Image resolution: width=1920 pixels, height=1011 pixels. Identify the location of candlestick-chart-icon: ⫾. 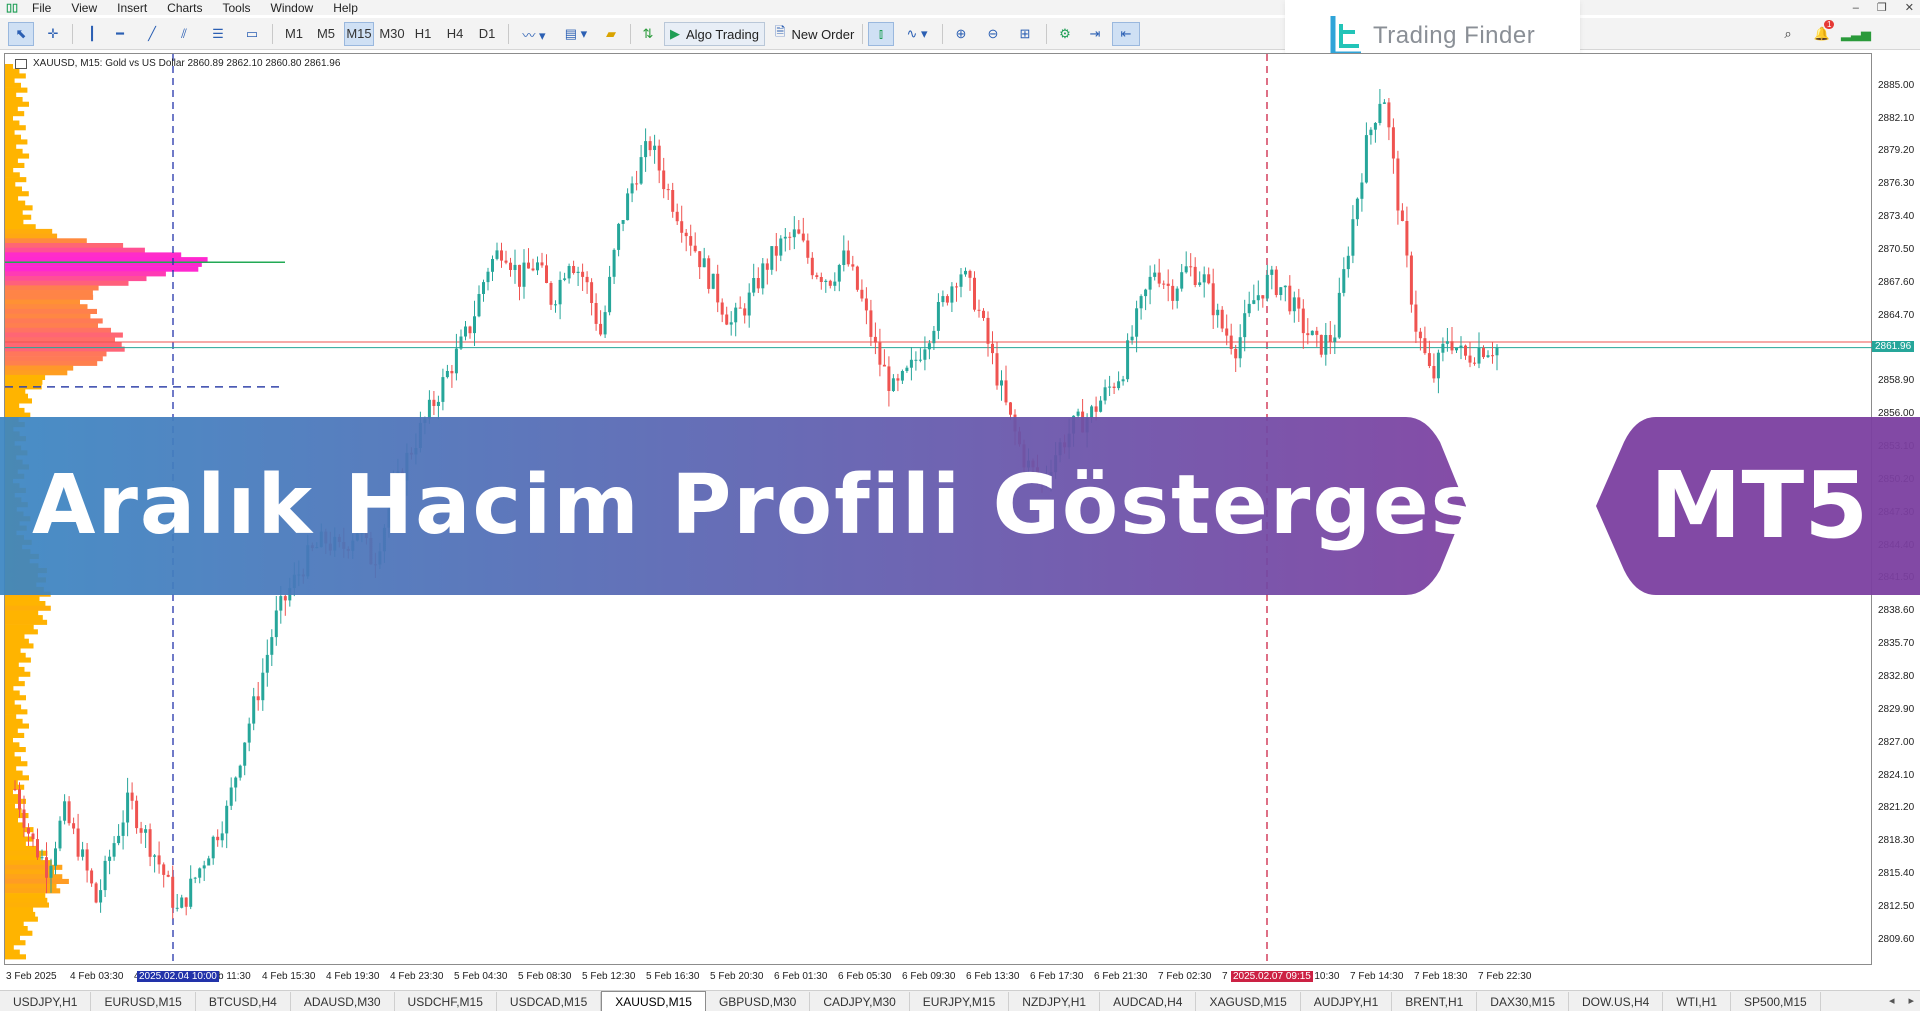
(881, 34).